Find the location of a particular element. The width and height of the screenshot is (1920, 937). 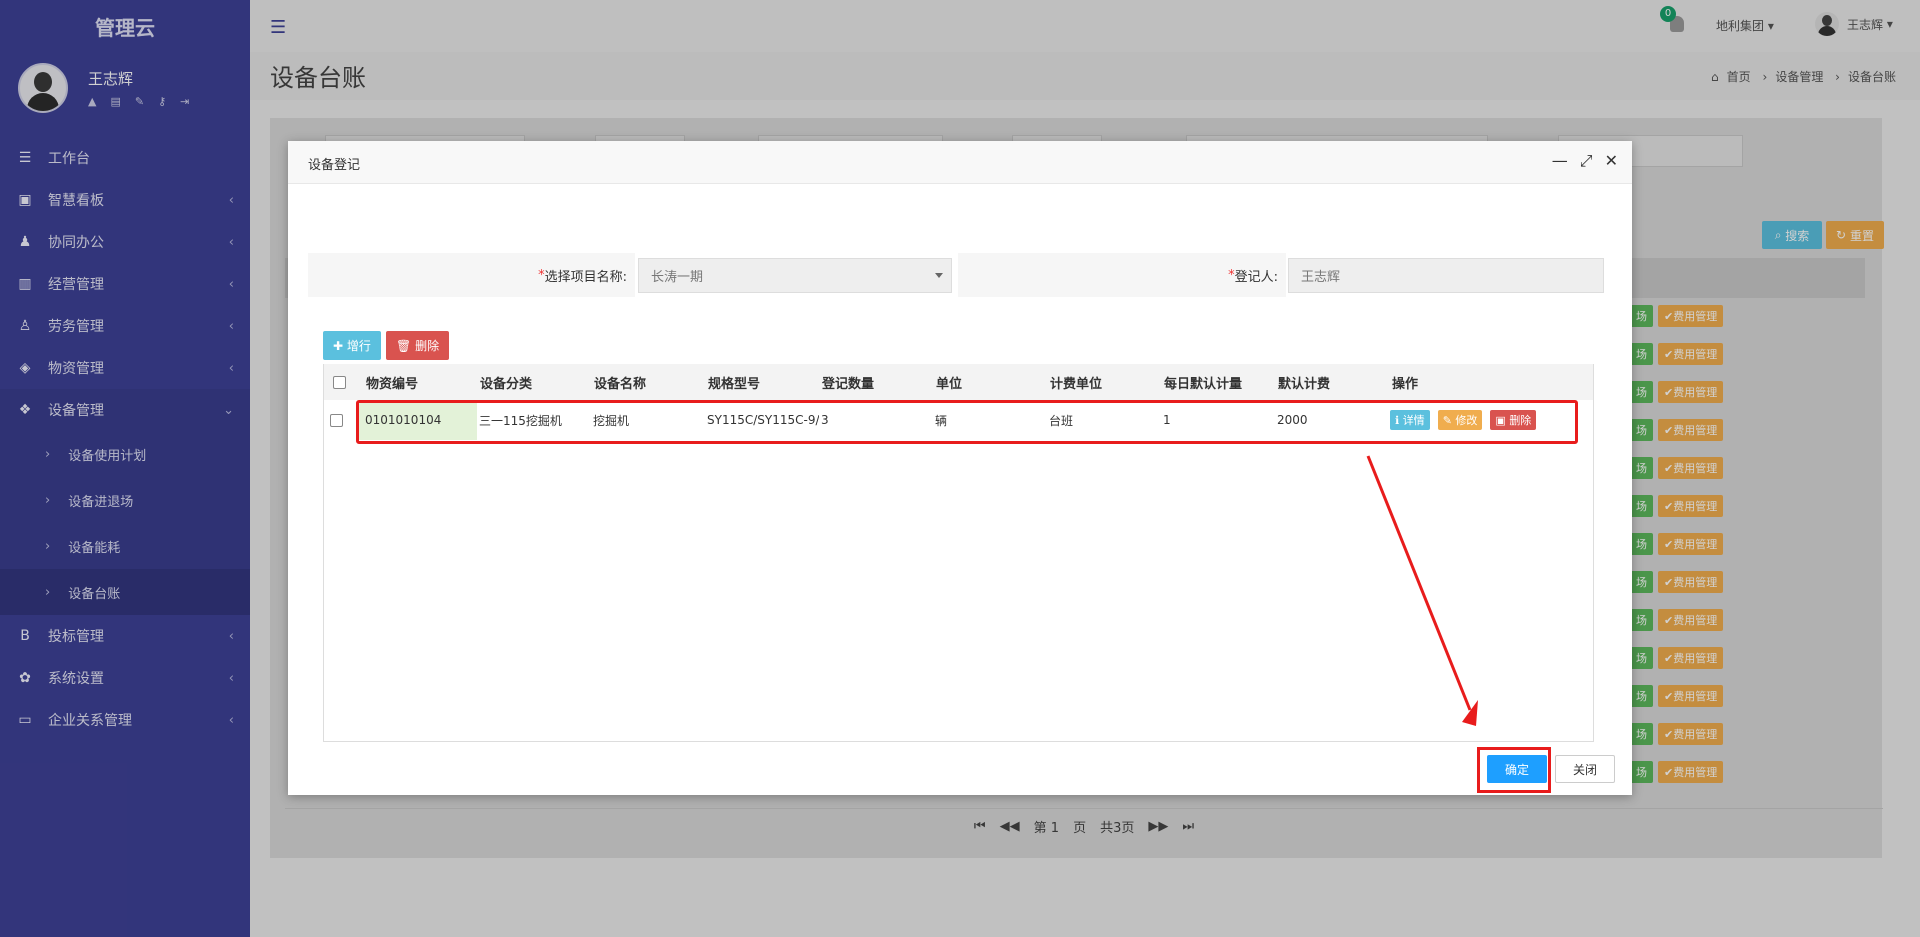

minimize-icon: — is located at coordinates (1560, 161).